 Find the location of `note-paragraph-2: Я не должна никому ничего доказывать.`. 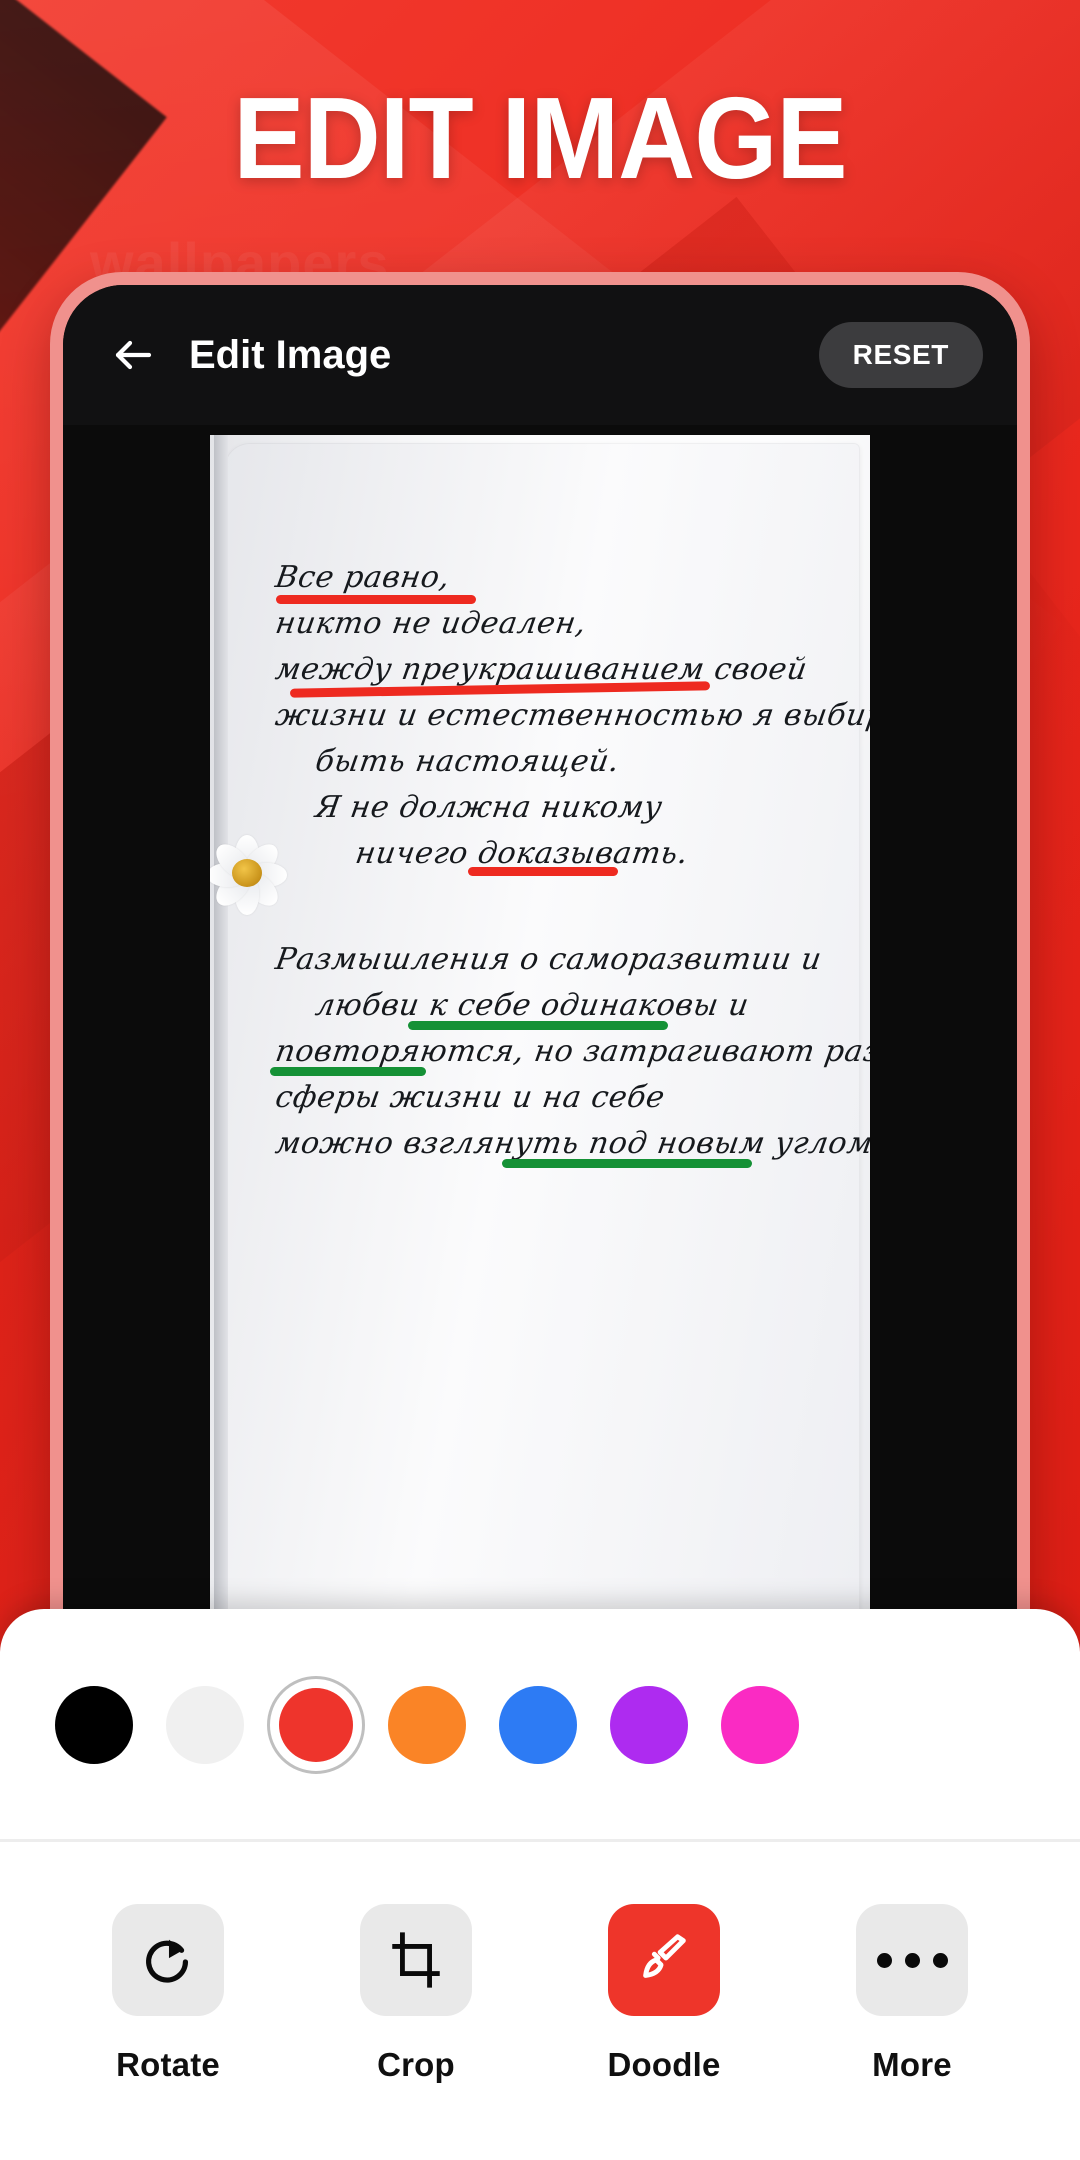

note-paragraph-2: Я не должна никому ничего доказывать. is located at coordinates (561, 831).